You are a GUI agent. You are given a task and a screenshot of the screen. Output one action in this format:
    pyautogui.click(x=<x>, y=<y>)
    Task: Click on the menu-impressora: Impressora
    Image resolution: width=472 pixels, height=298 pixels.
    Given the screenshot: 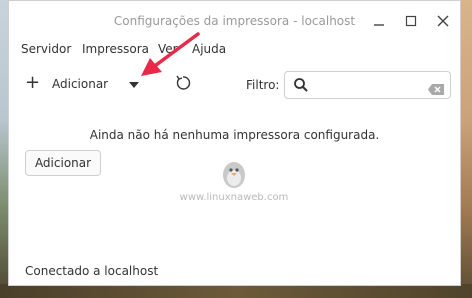 What is the action you would take?
    pyautogui.click(x=115, y=49)
    